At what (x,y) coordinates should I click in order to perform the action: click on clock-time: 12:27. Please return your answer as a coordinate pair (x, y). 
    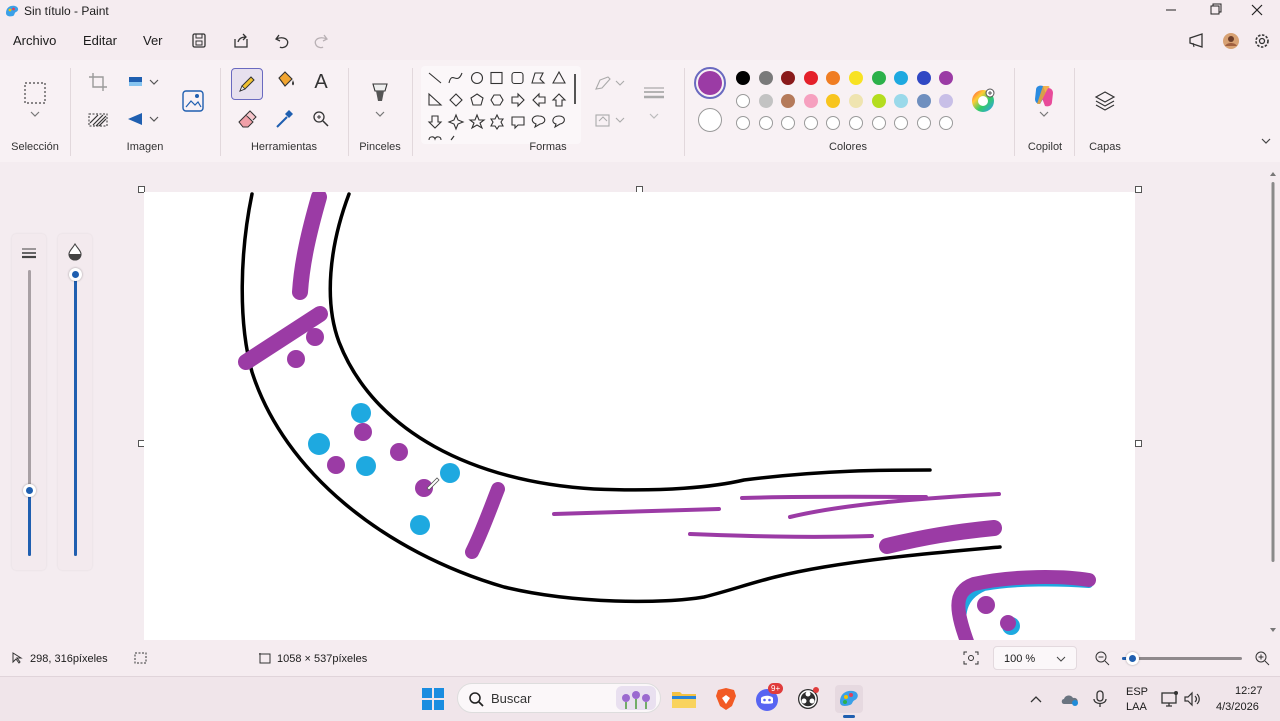
    Looking at the image, I should click on (1249, 691).